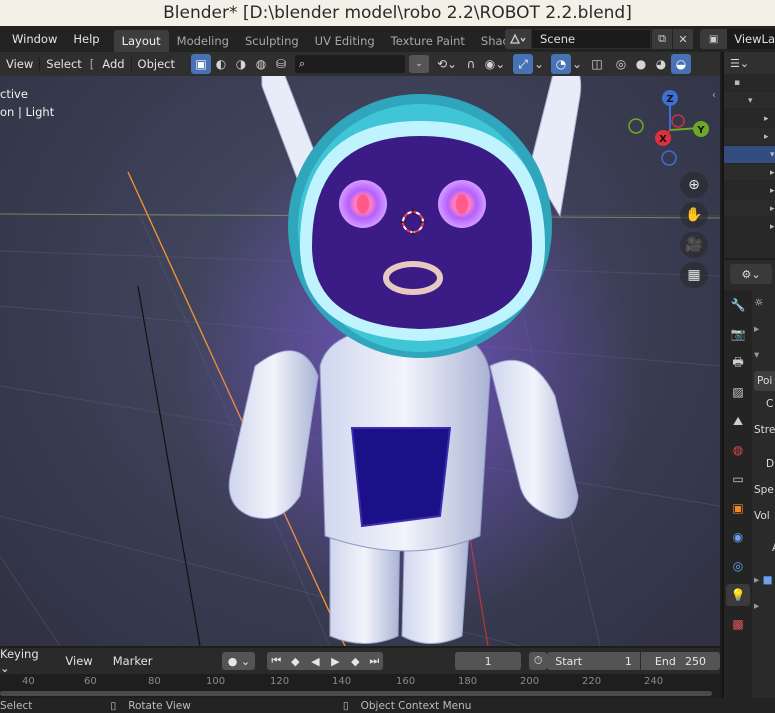 The width and height of the screenshot is (775, 713). I want to click on end-frame-field: End 250, so click(680, 661).